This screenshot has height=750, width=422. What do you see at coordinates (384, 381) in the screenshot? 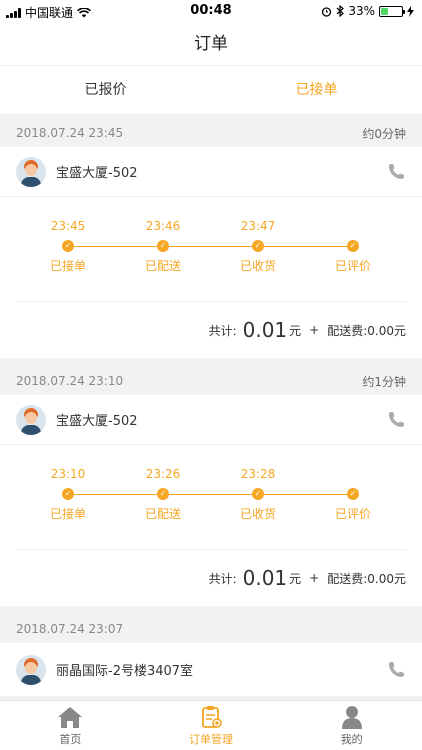
I see `order-eta: 约1分钟` at bounding box center [384, 381].